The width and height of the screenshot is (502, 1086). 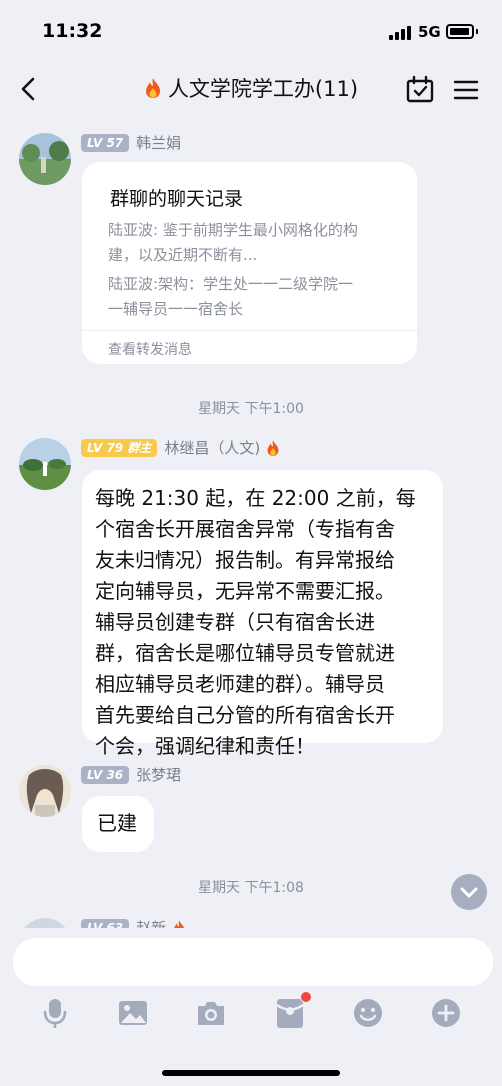 I want to click on menu-button, so click(x=466, y=90).